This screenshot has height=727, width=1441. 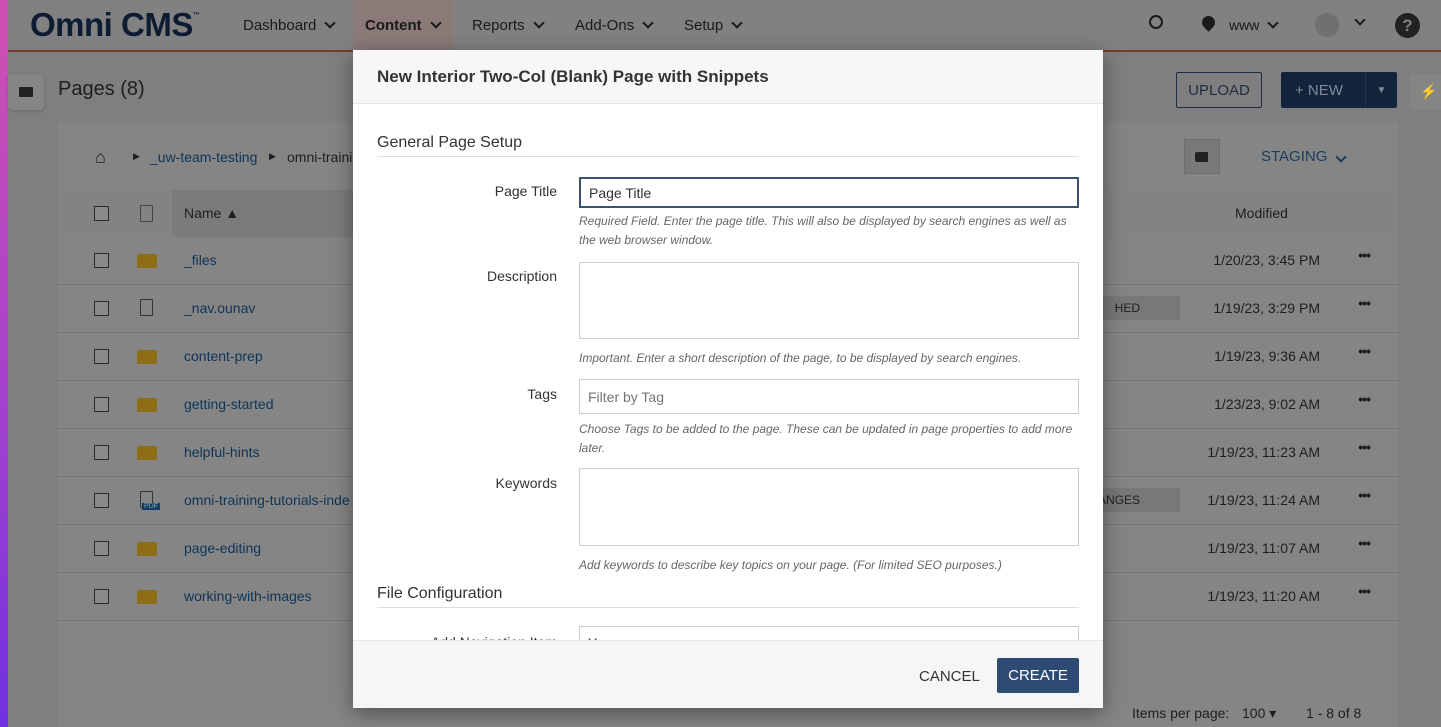 I want to click on tags-label: Tags, so click(x=542, y=394).